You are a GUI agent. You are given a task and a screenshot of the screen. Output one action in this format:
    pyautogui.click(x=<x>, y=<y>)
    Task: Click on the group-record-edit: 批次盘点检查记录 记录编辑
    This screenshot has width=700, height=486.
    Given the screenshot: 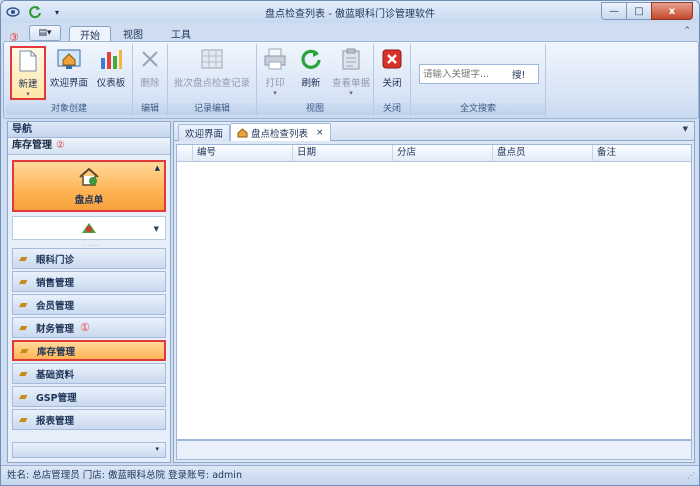 What is the action you would take?
    pyautogui.click(x=212, y=80)
    